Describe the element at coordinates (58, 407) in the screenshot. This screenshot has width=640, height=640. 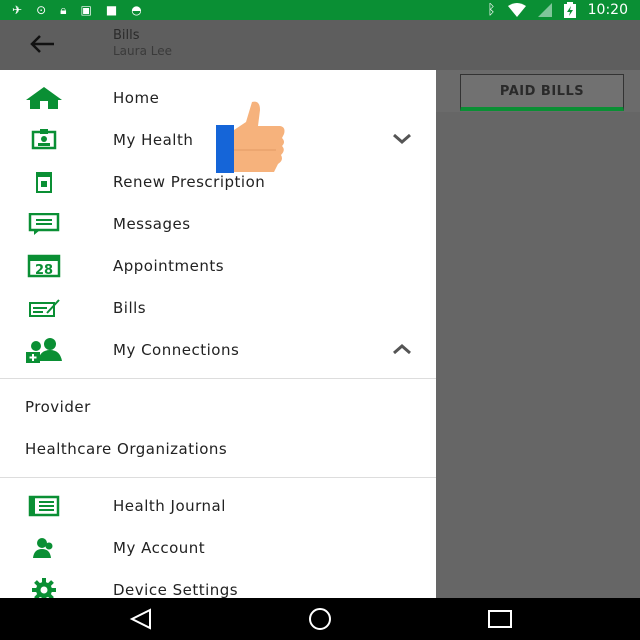
I see `connections-item-label: Provider` at that location.